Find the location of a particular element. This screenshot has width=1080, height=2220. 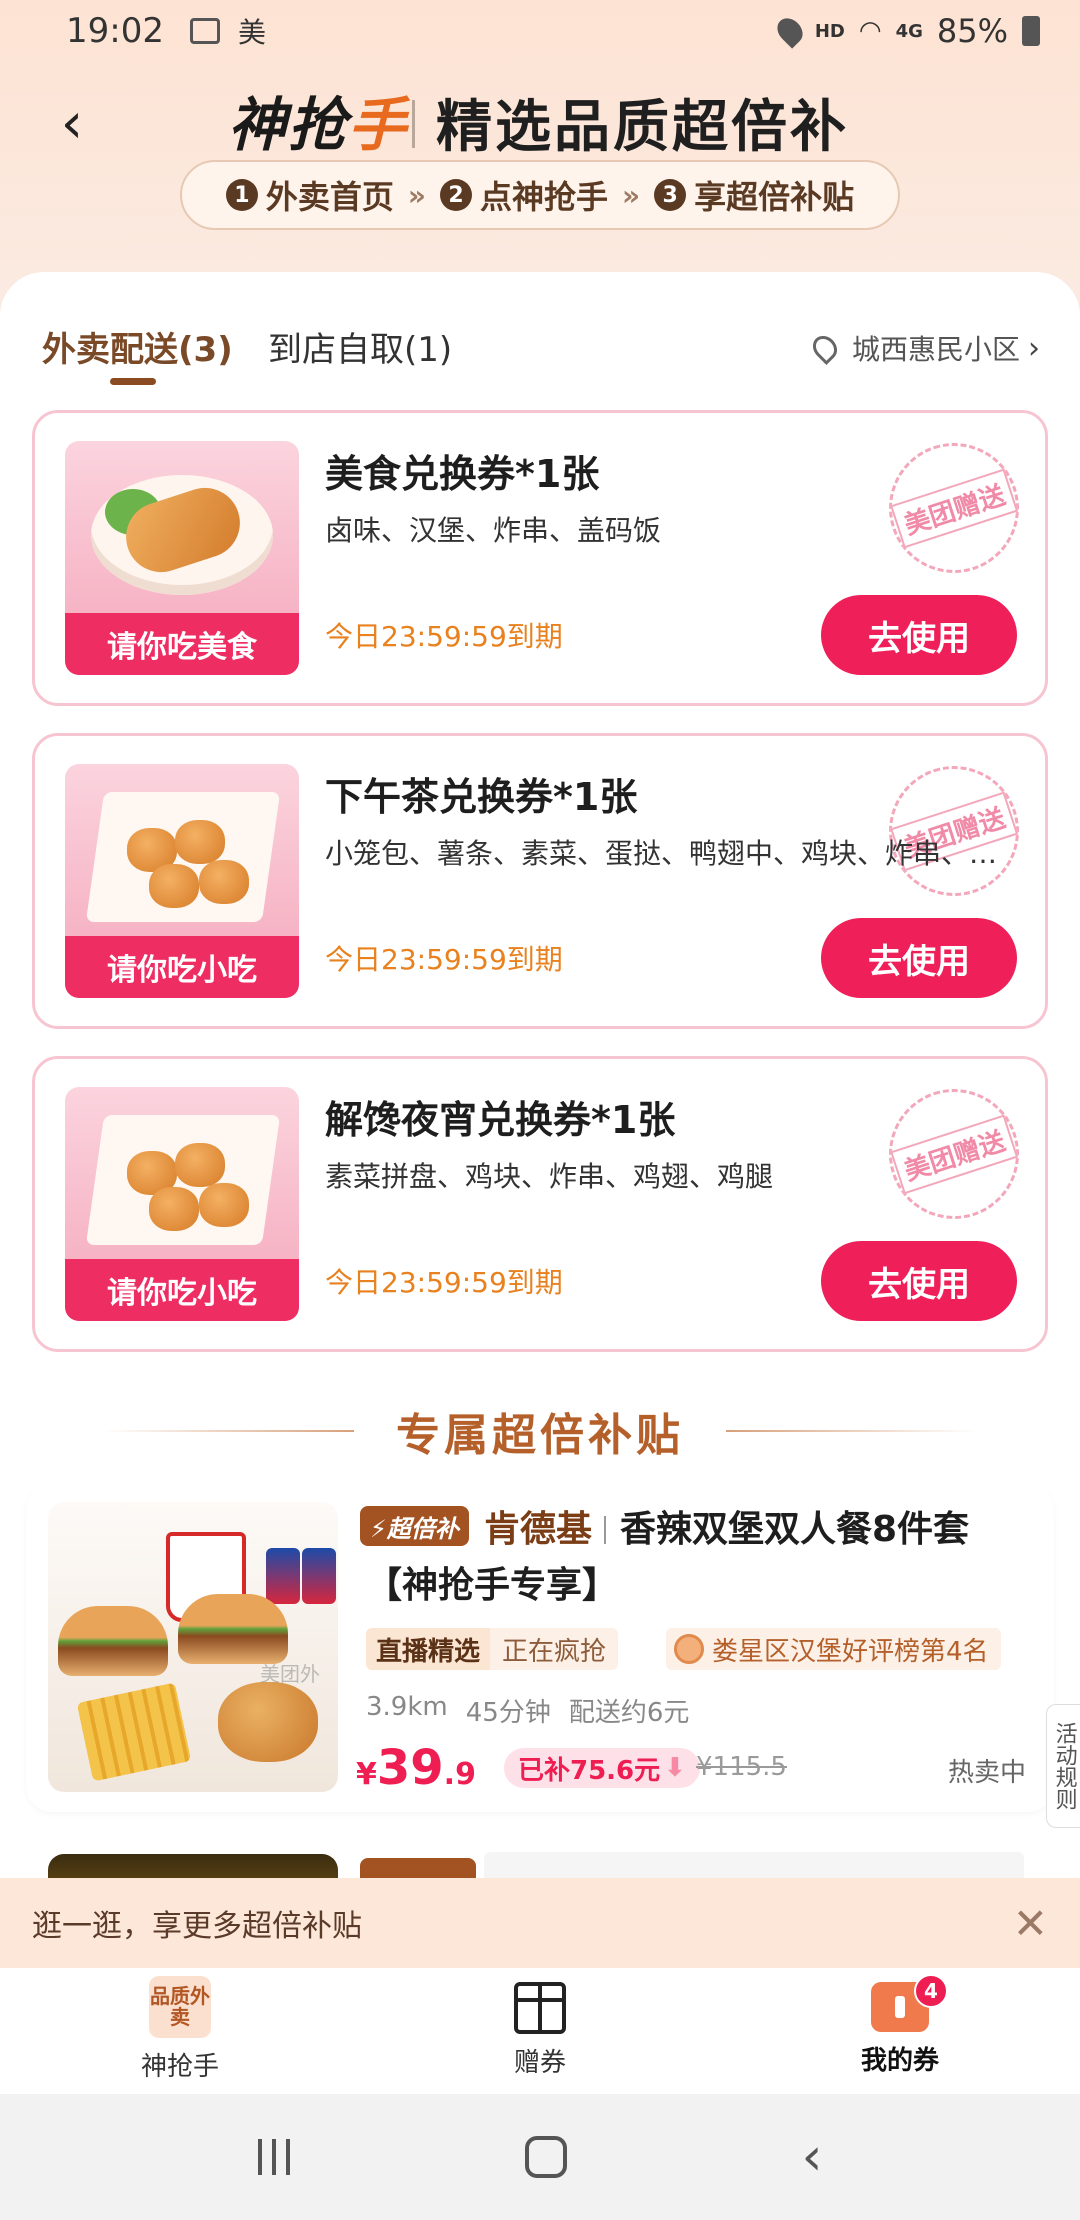

section-title: 专属超倍补贴 is located at coordinates (540, 1435).